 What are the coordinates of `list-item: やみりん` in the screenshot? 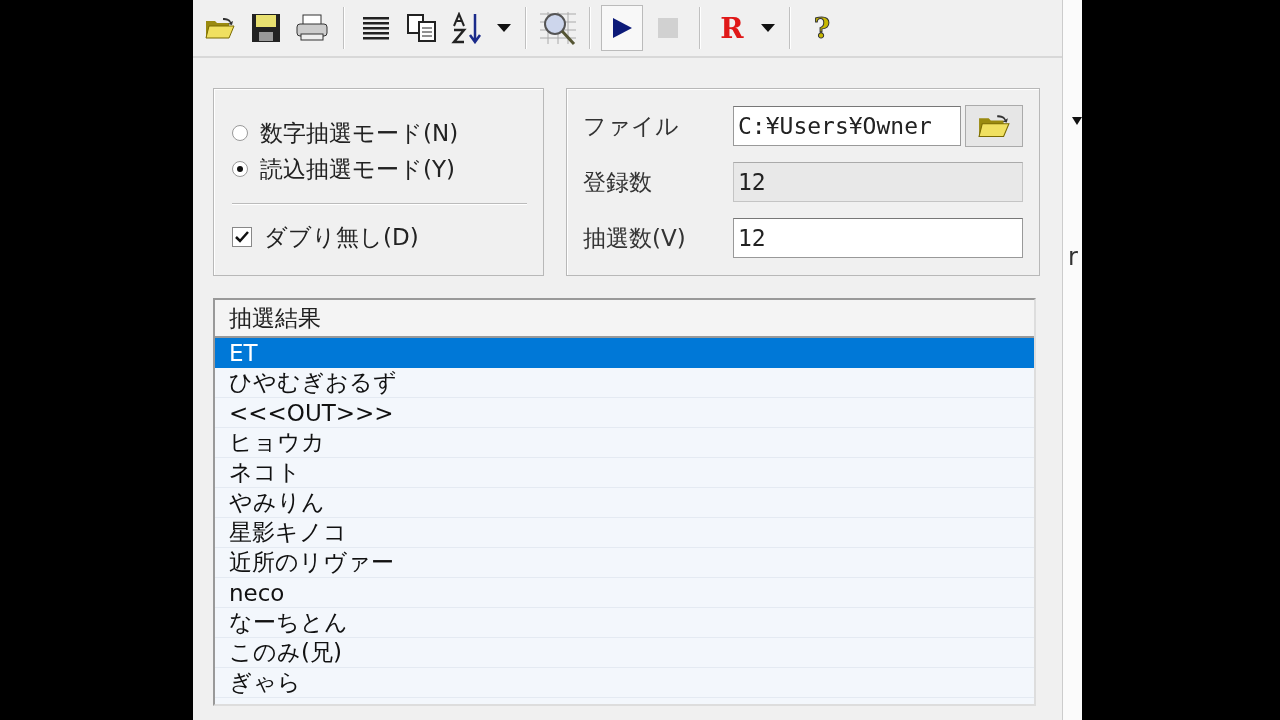 It's located at (624, 503).